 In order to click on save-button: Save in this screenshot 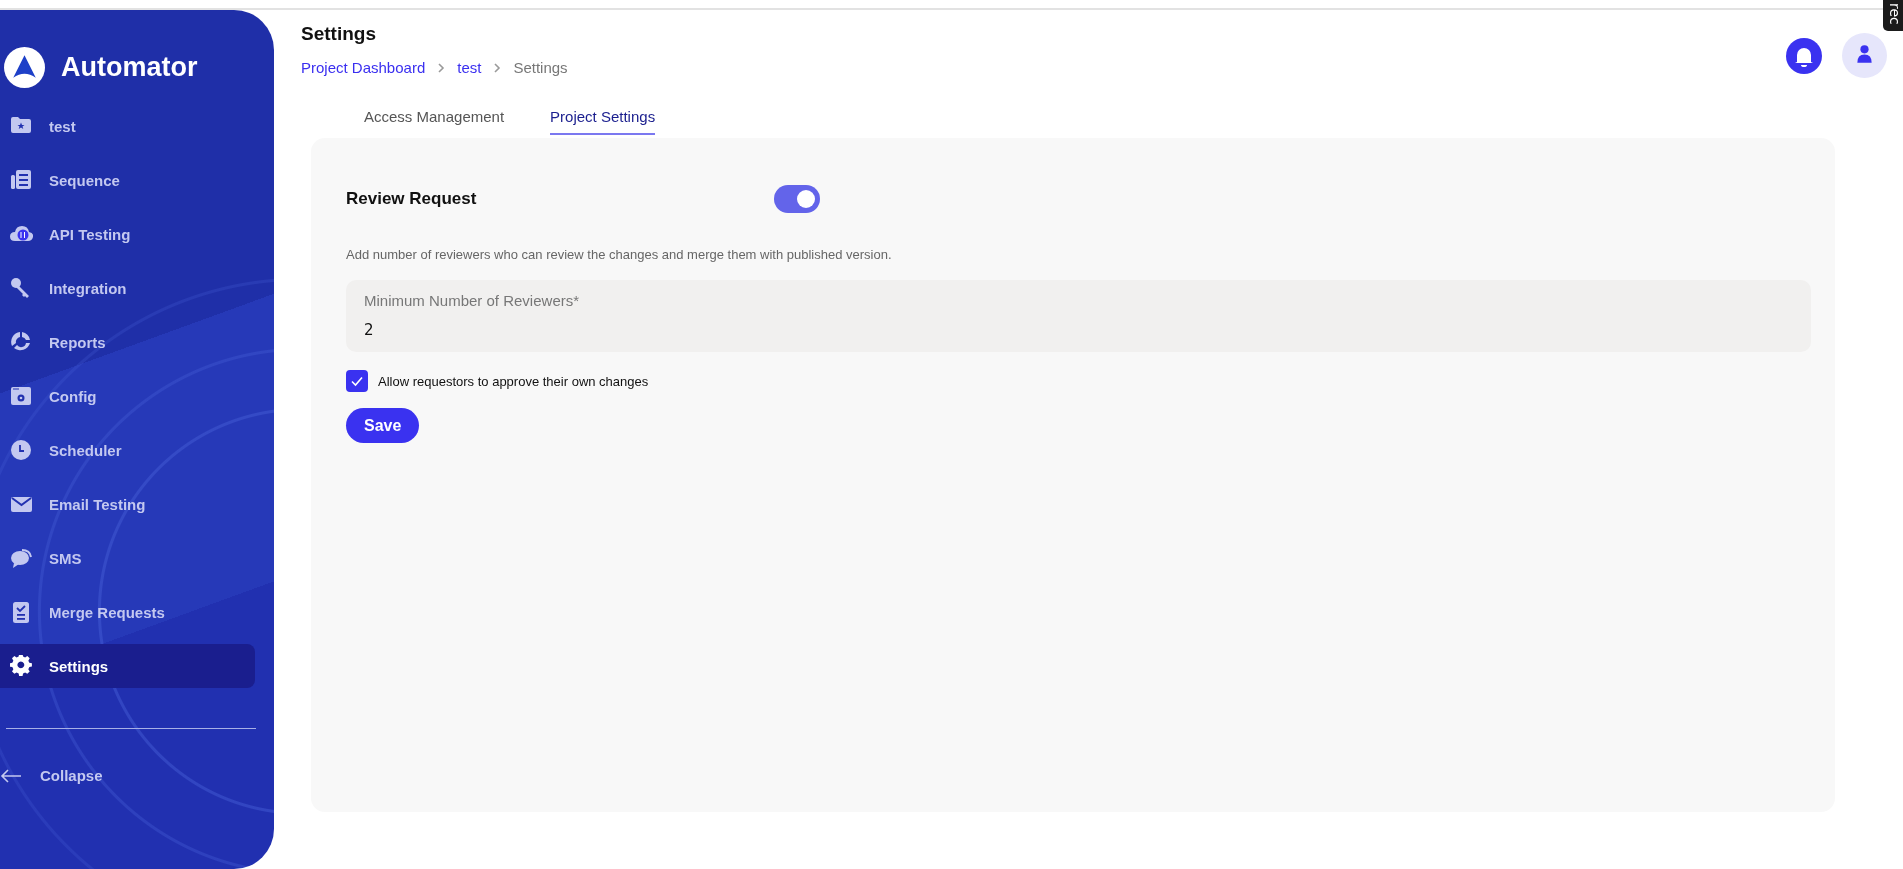, I will do `click(383, 425)`.